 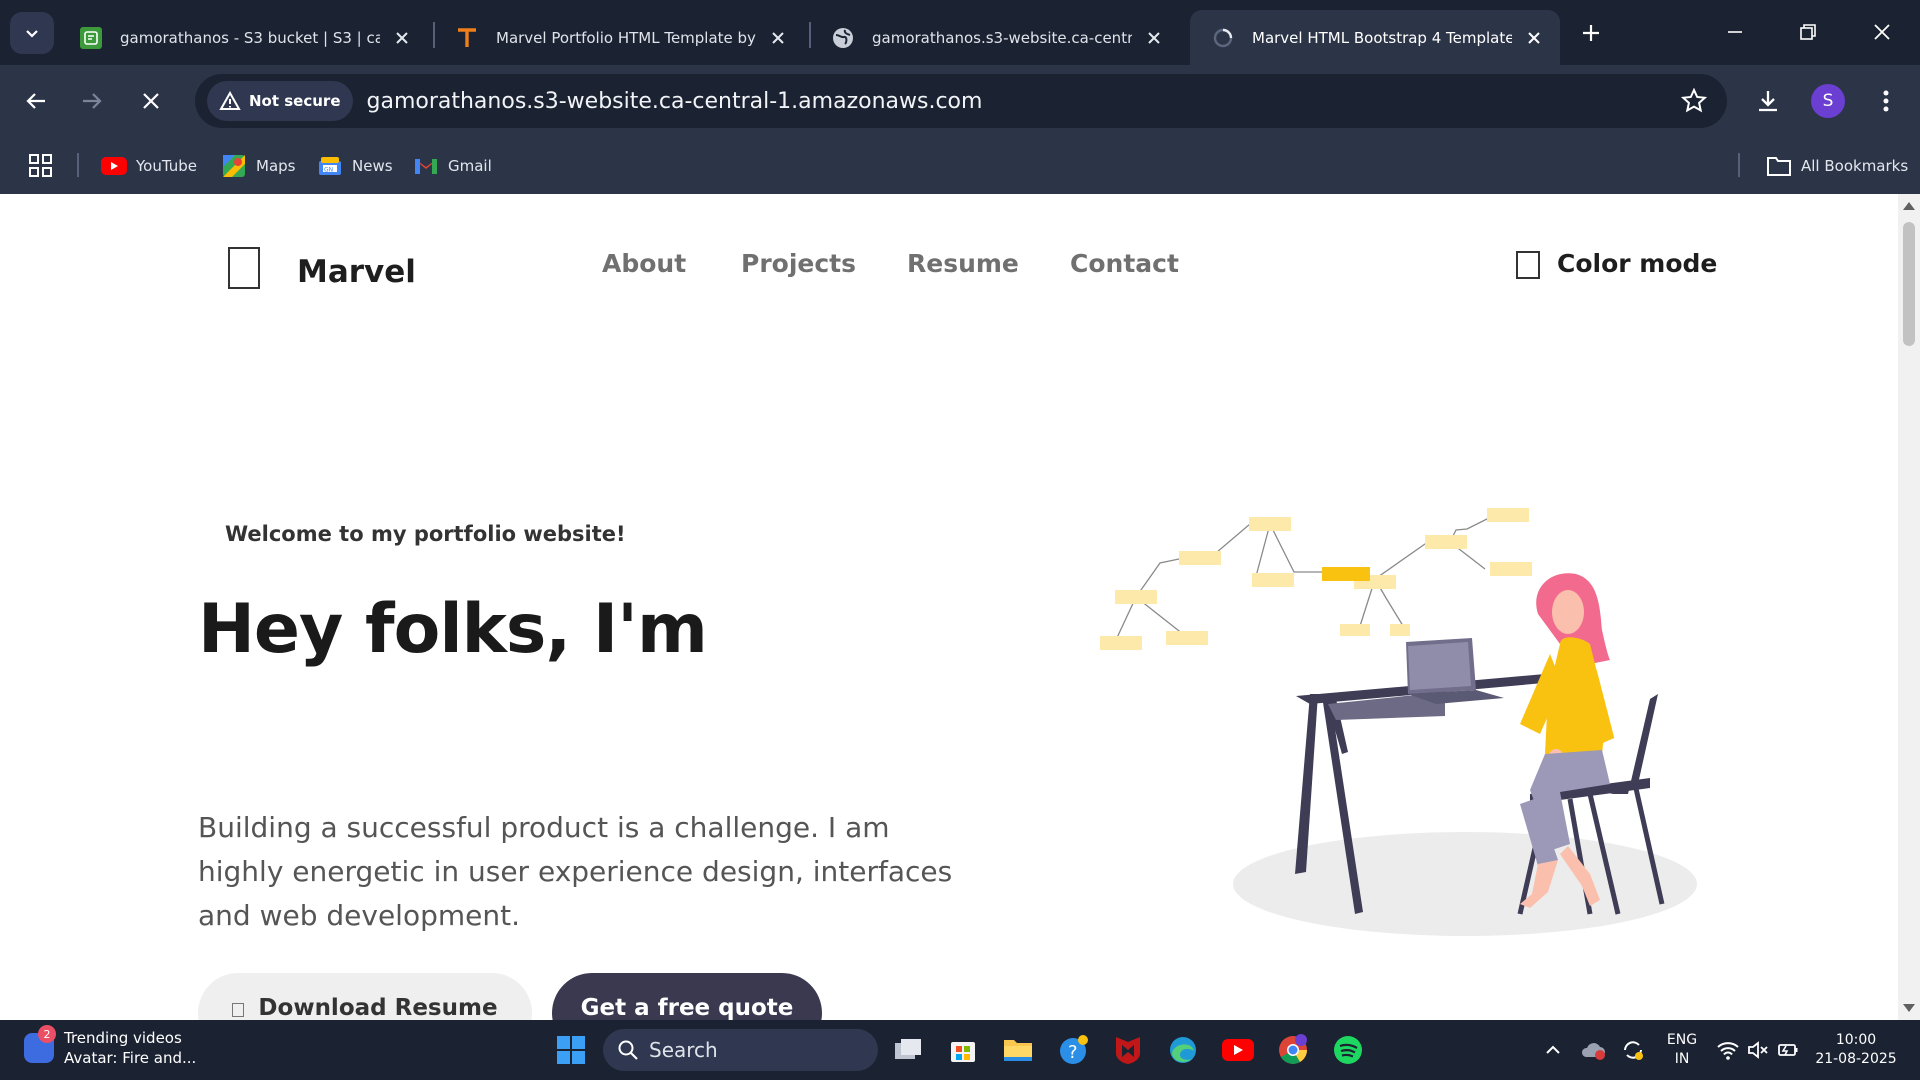 What do you see at coordinates (843, 38) in the screenshot?
I see `globe-icon` at bounding box center [843, 38].